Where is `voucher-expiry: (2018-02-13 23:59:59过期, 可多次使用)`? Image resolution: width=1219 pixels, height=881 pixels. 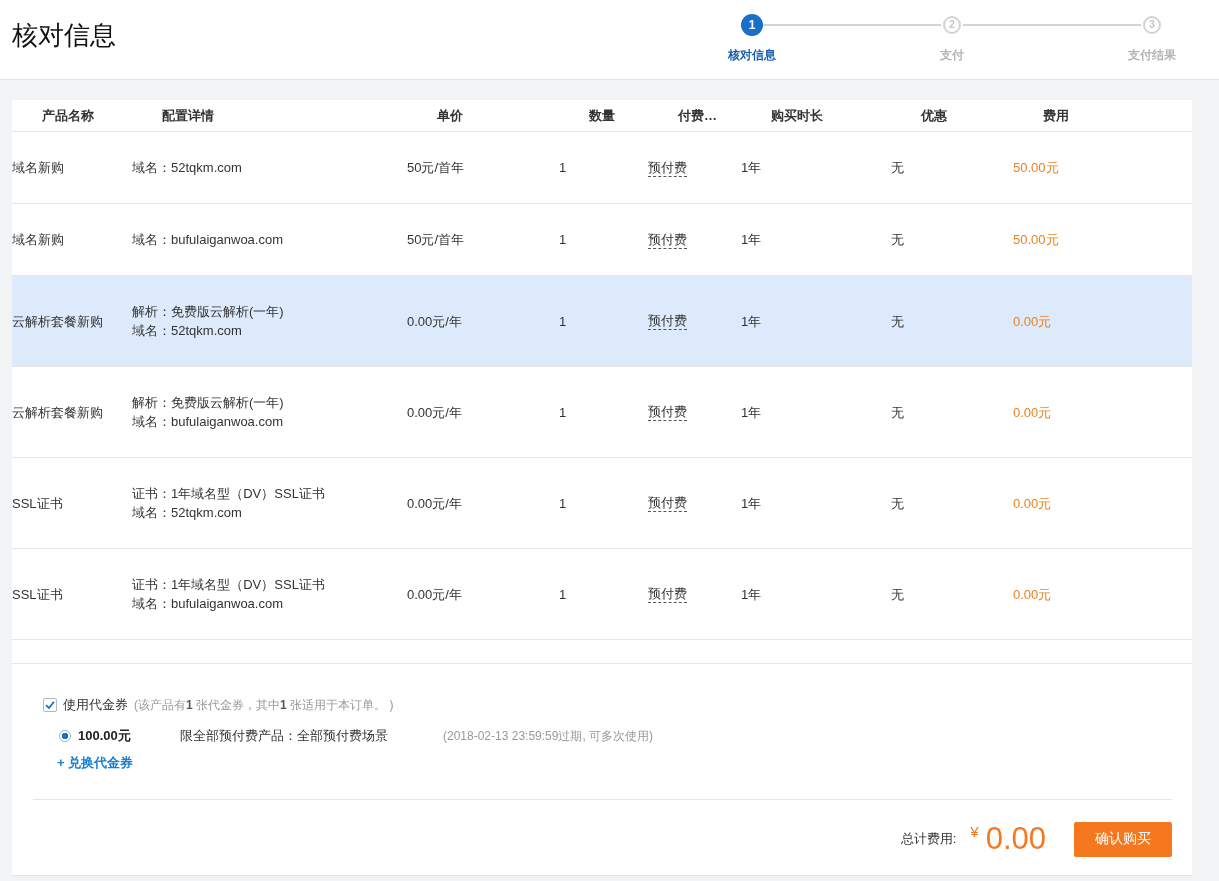 voucher-expiry: (2018-02-13 23:59:59过期, 可多次使用) is located at coordinates (548, 736).